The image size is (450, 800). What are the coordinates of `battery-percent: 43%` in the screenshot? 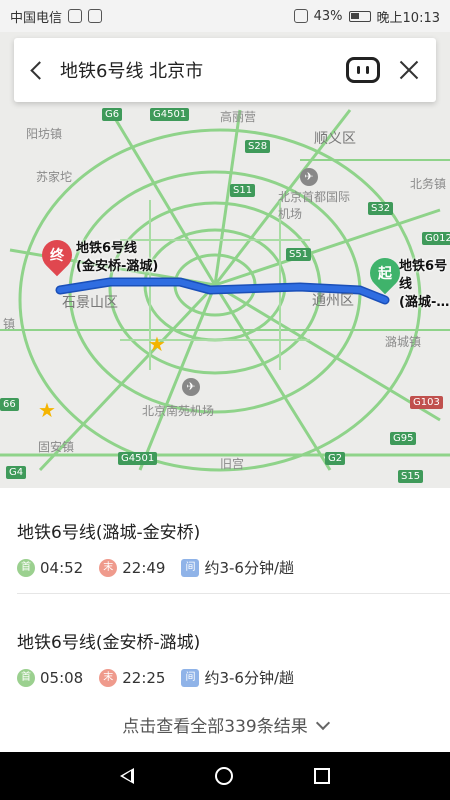 It's located at (328, 16).